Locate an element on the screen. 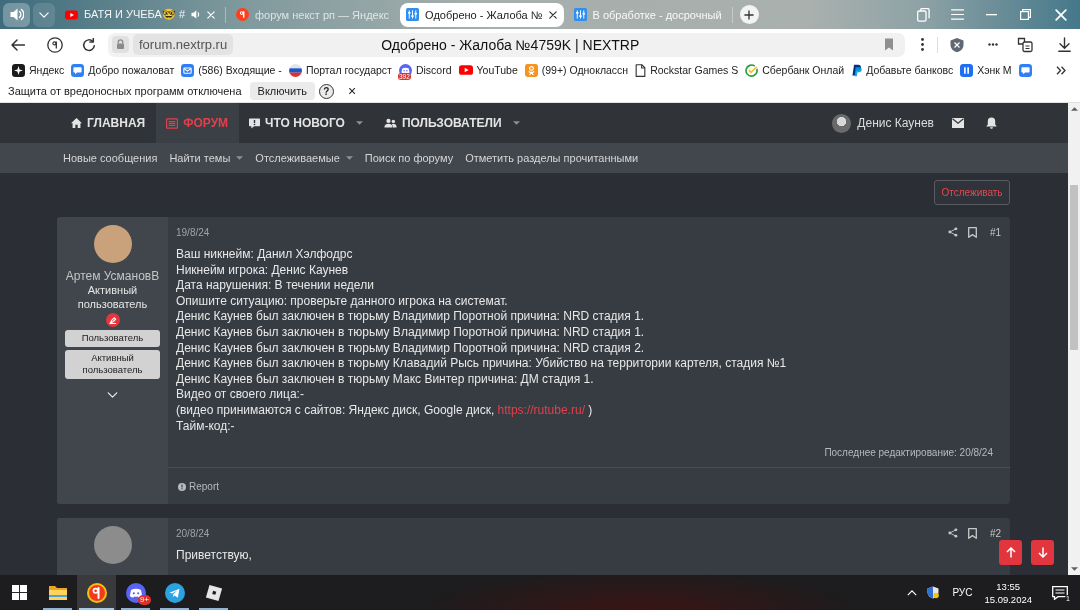 This screenshot has height=610, width=1080. language-indicator: РУС is located at coordinates (962, 592).